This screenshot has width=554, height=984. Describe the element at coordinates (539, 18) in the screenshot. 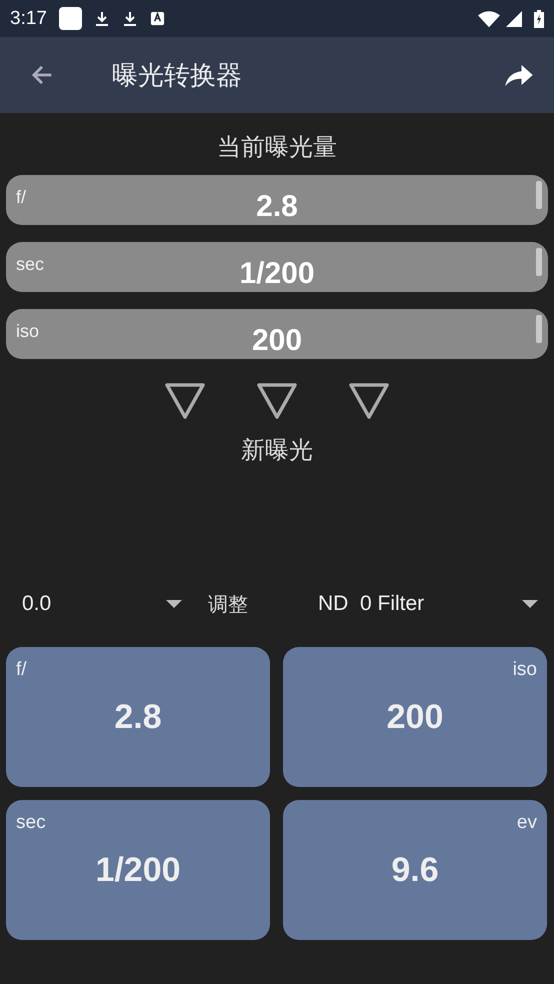

I see `battery-icon` at that location.